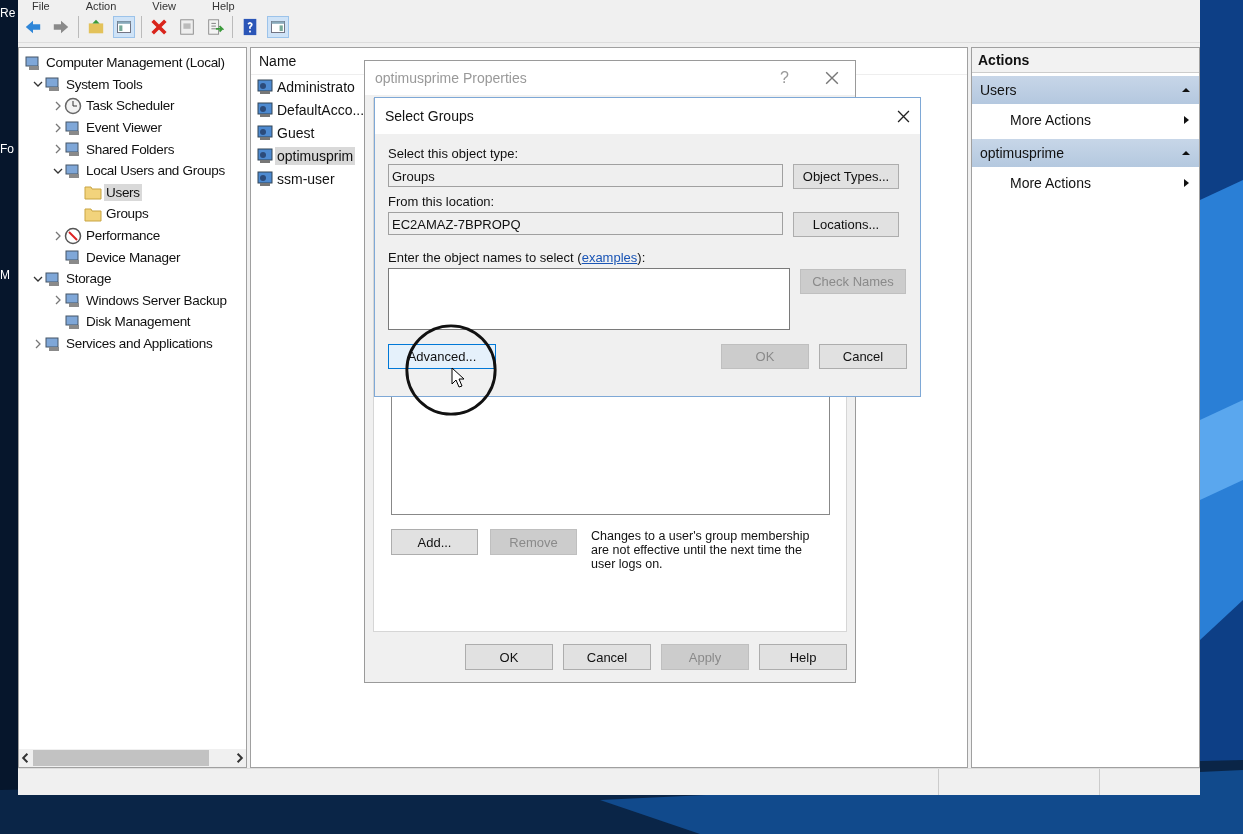 Image resolution: width=1243 pixels, height=834 pixels. I want to click on actions-header: Actions, so click(1085, 60).